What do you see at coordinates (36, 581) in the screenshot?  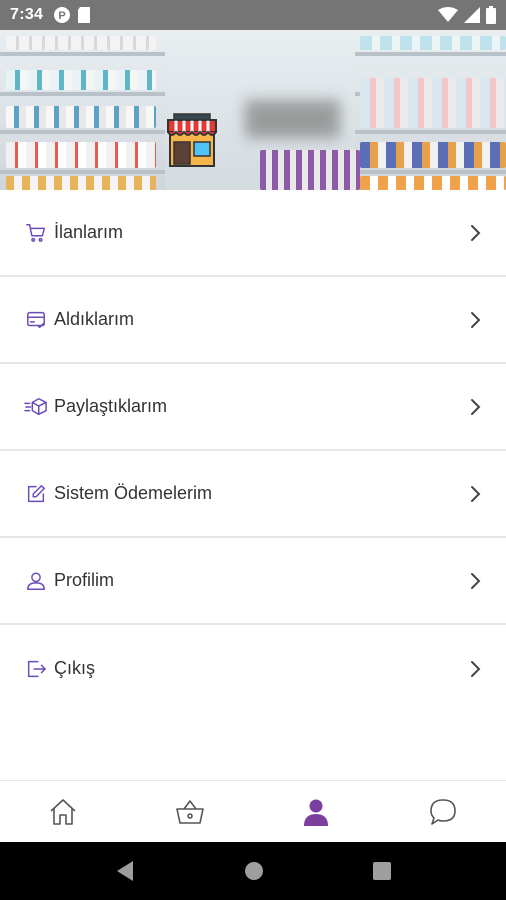 I see `user-icon` at bounding box center [36, 581].